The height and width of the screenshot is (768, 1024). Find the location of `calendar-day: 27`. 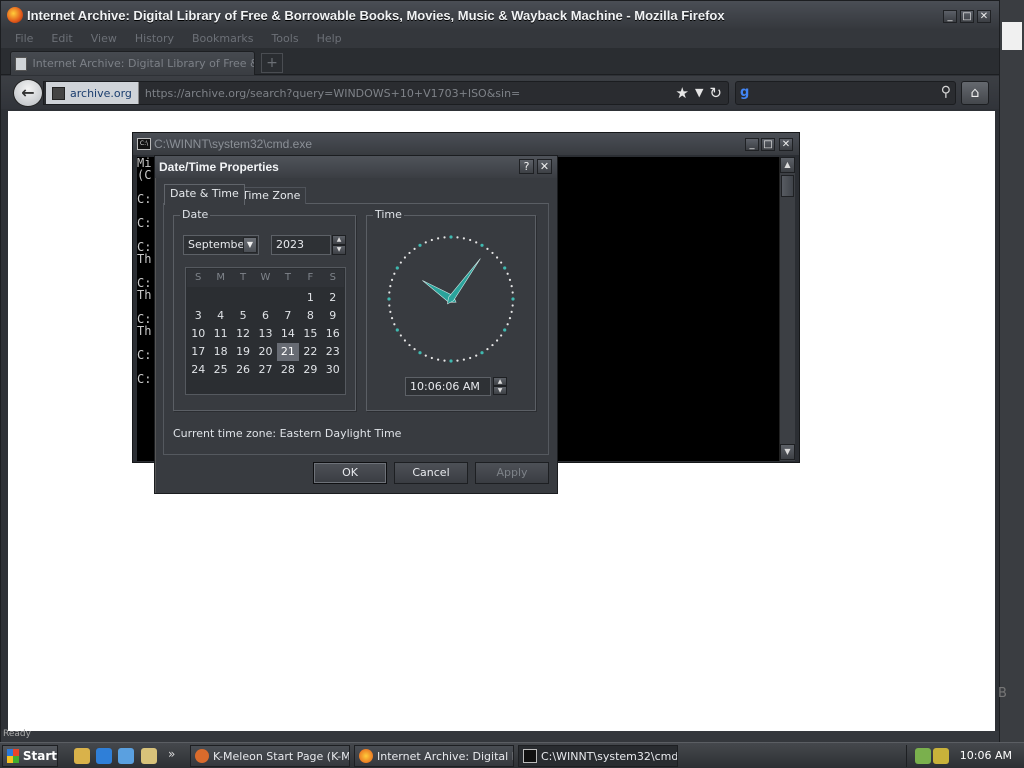

calendar-day: 27 is located at coordinates (265, 370).